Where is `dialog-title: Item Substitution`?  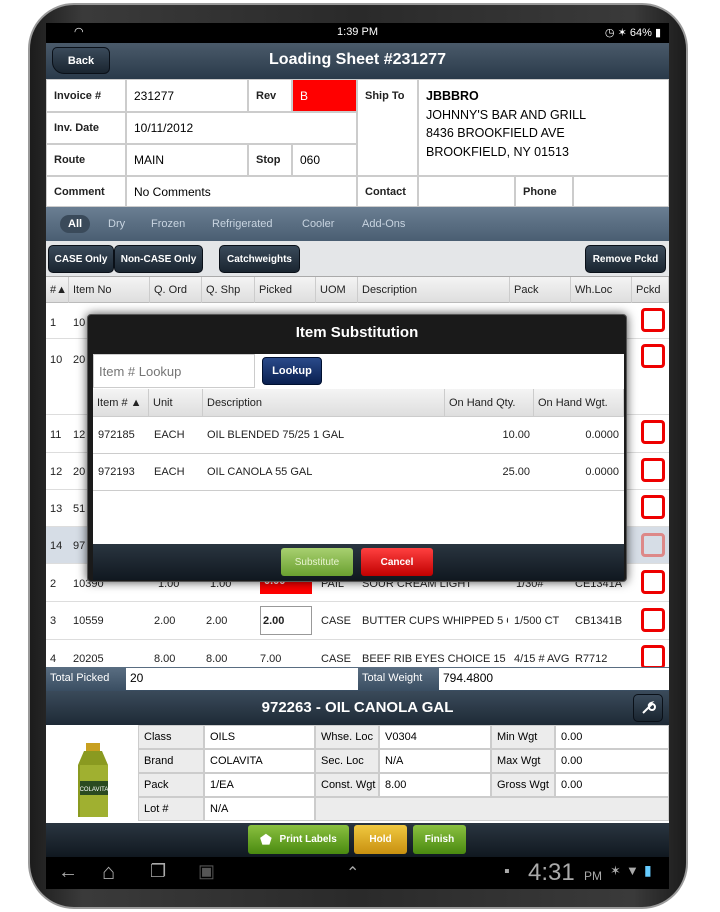 dialog-title: Item Substitution is located at coordinates (357, 332).